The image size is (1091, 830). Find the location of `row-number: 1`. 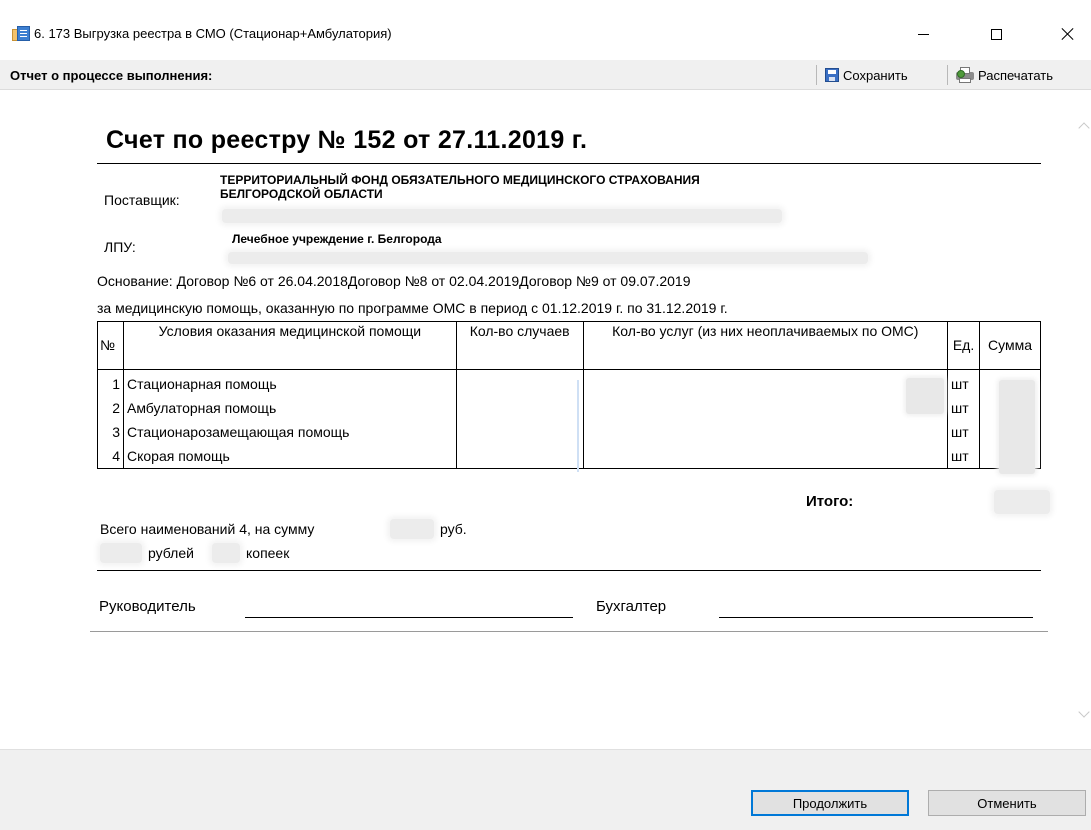

row-number: 1 is located at coordinates (110, 382).